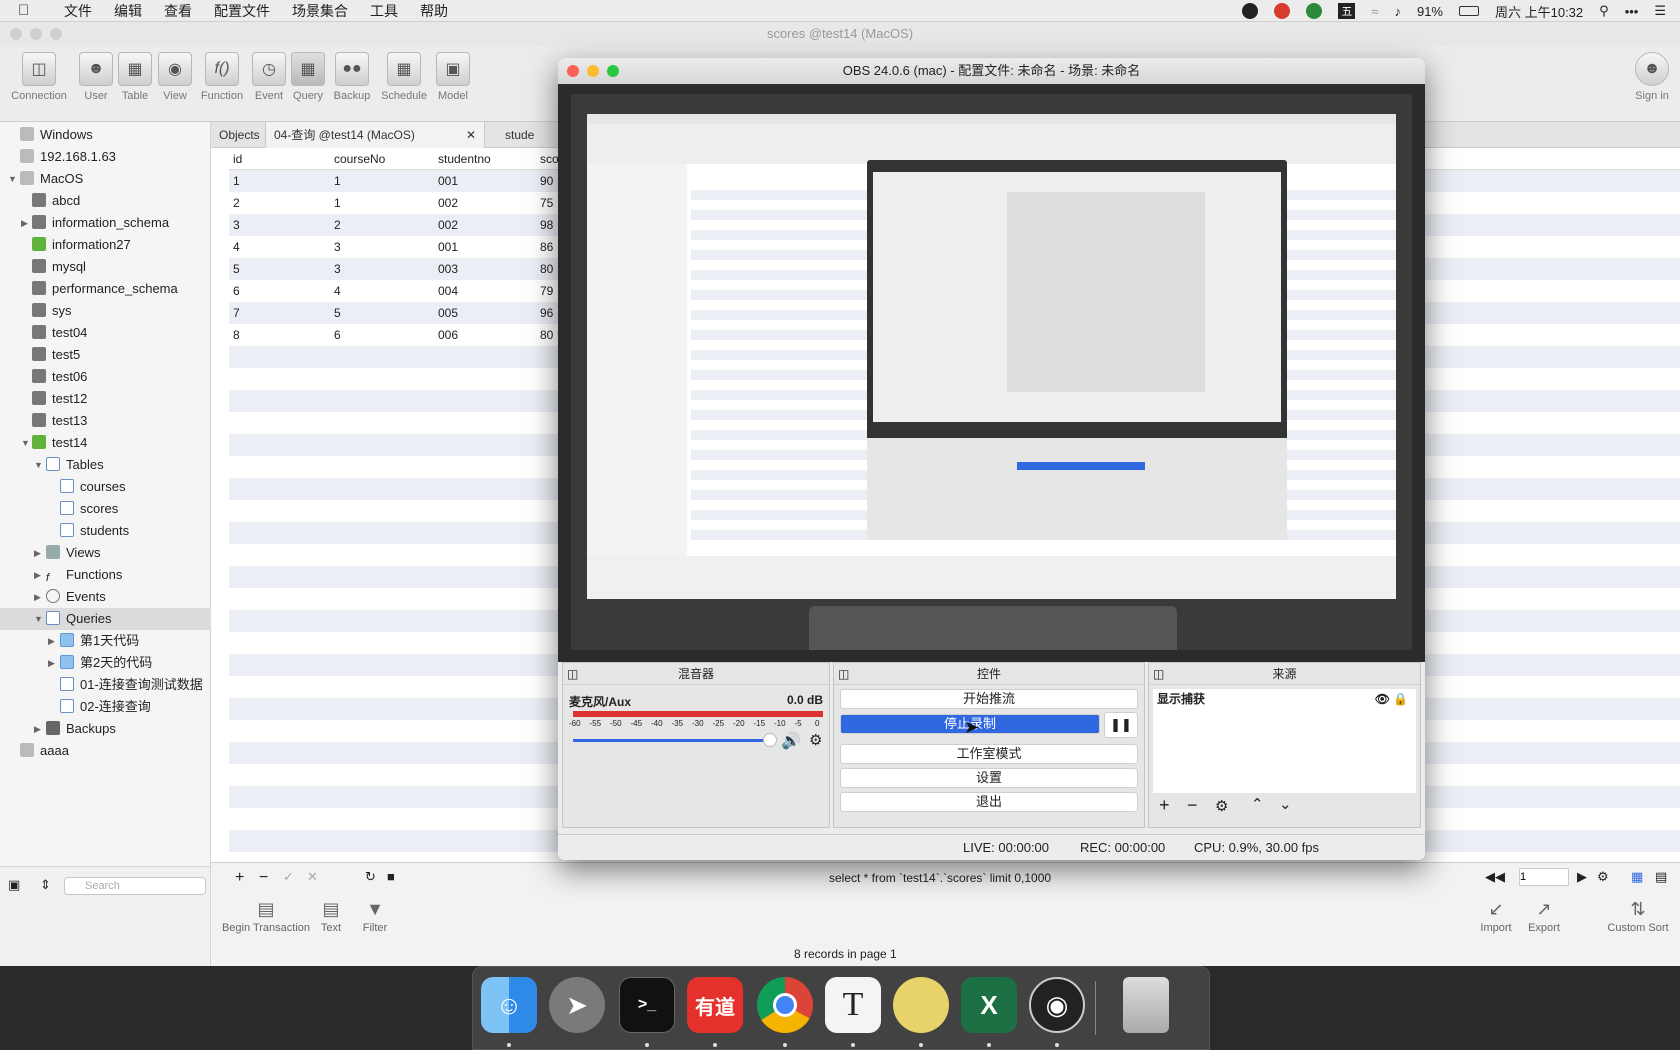  What do you see at coordinates (1495, 877) in the screenshot?
I see `first-page-icon: ◀◀` at bounding box center [1495, 877].